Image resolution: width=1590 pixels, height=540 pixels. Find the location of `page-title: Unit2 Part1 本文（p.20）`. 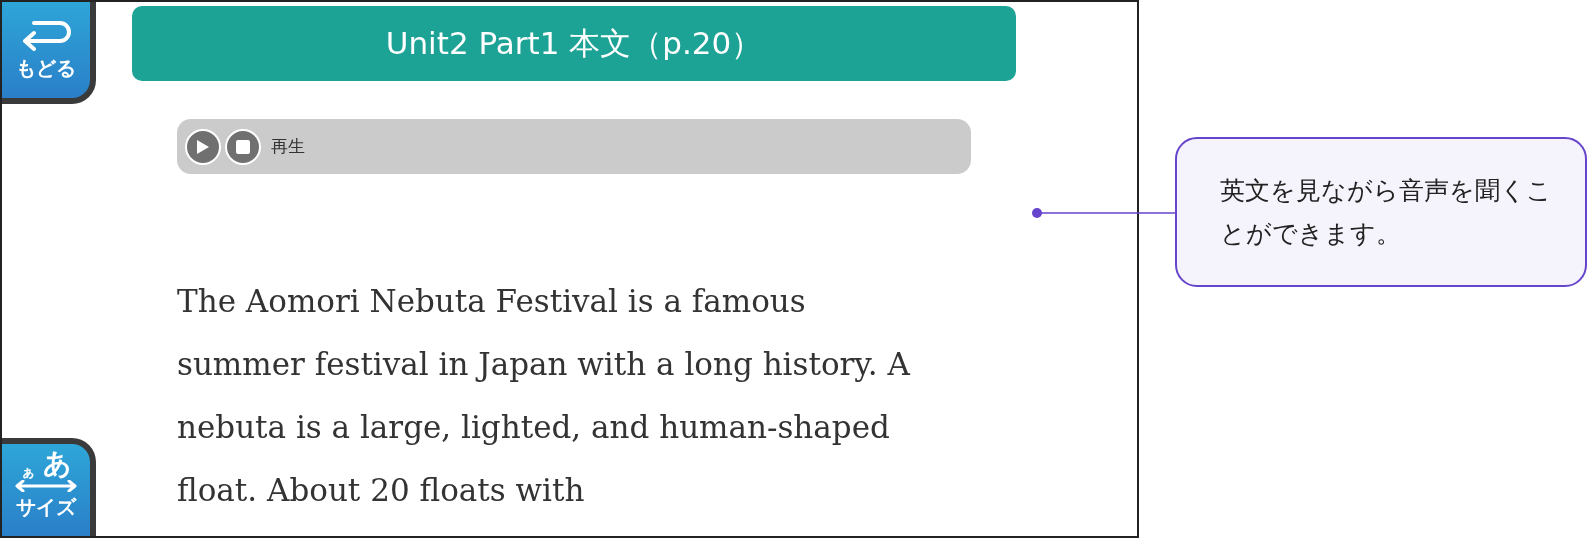

page-title: Unit2 Part1 本文（p.20） is located at coordinates (574, 43).